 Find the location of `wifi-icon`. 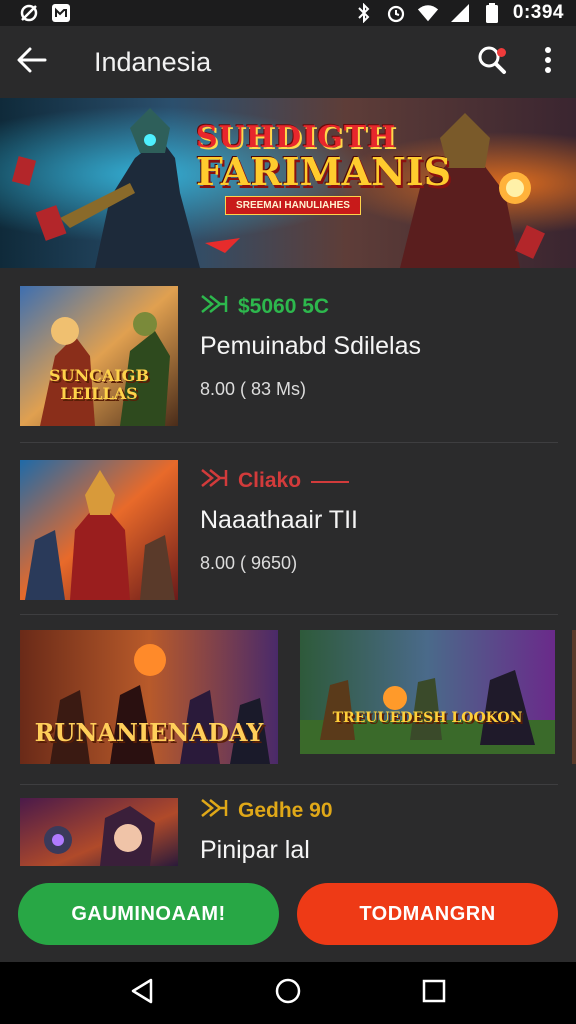

wifi-icon is located at coordinates (428, 13).